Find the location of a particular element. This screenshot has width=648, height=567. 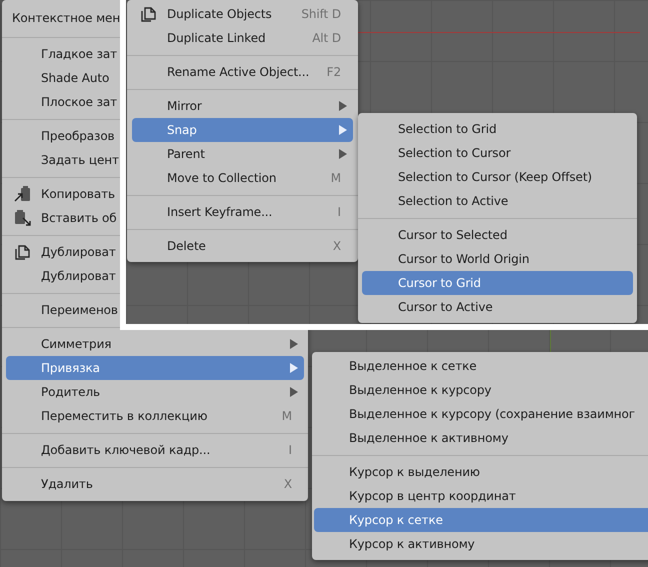

menu-item: Cursor to Active is located at coordinates (430, 307).